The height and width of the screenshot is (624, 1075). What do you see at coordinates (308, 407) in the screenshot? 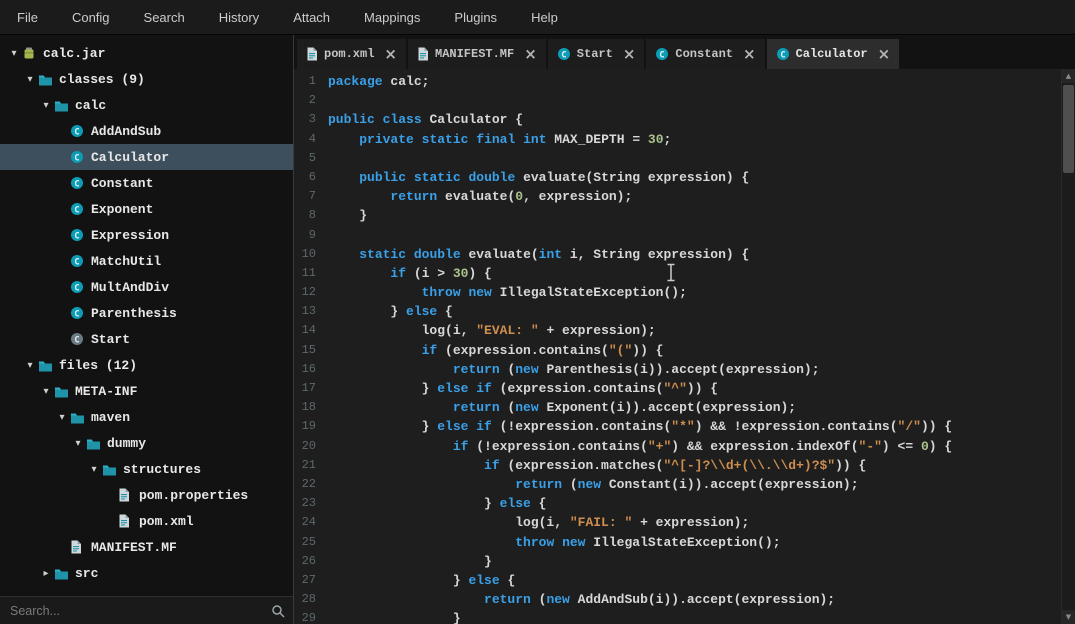
I see `line-number: 18` at bounding box center [308, 407].